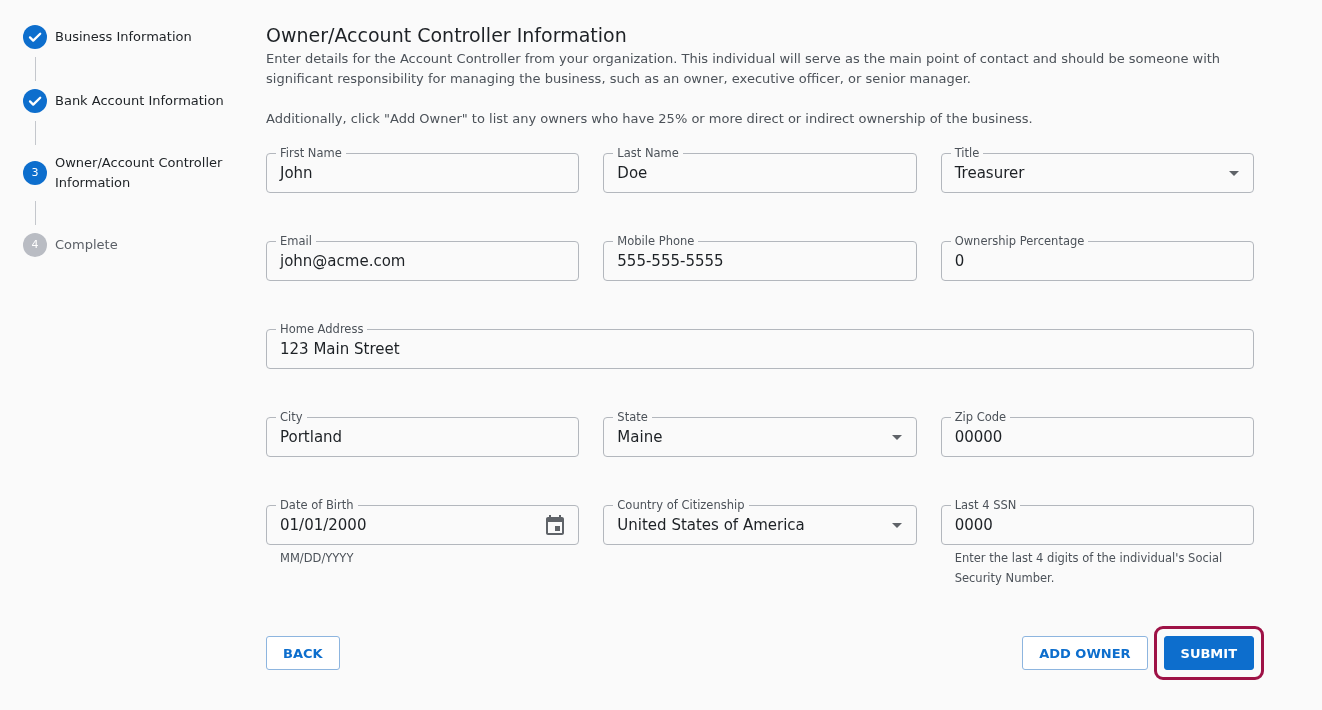 The image size is (1322, 710). I want to click on field-value: 555-555-5555, so click(671, 261).